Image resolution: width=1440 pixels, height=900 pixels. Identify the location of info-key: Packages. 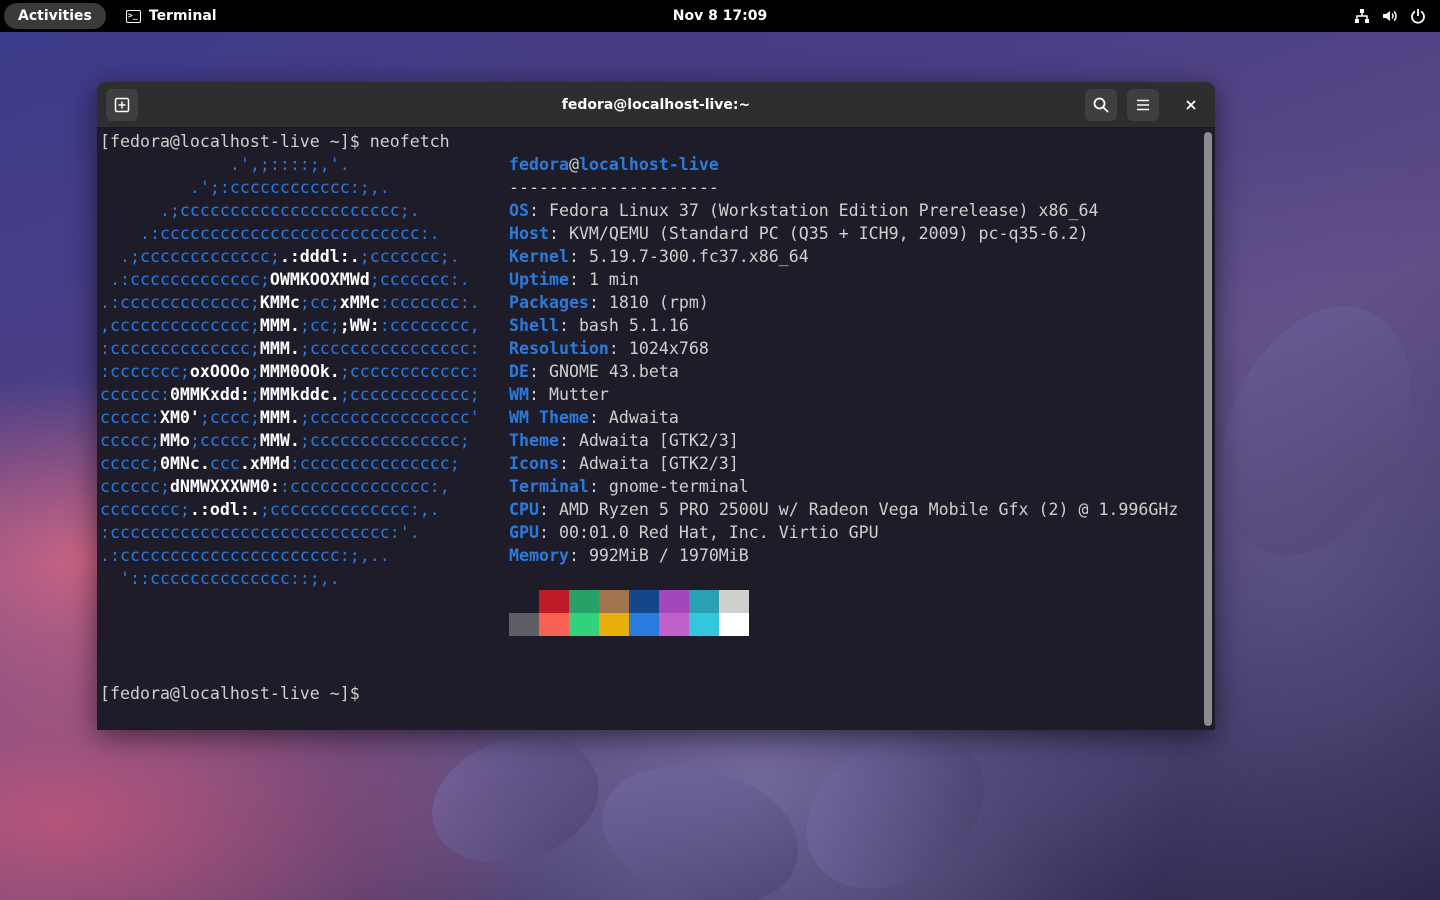
(549, 302).